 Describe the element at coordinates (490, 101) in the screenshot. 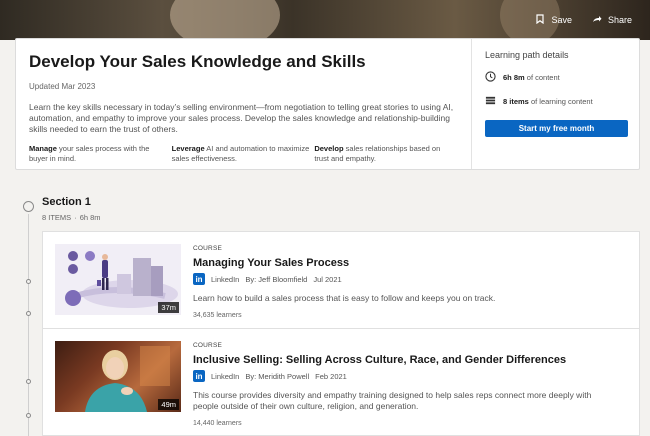

I see `list-icon` at that location.